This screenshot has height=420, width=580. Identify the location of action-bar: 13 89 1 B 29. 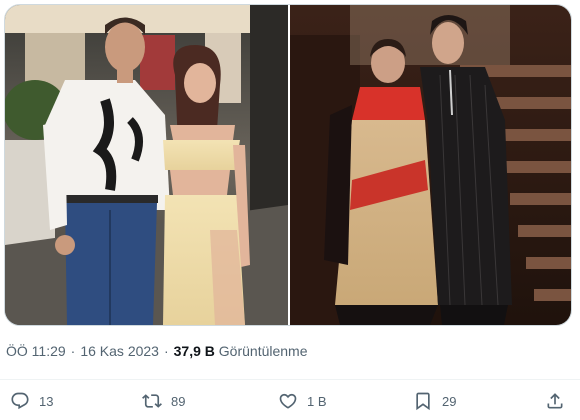
(290, 401).